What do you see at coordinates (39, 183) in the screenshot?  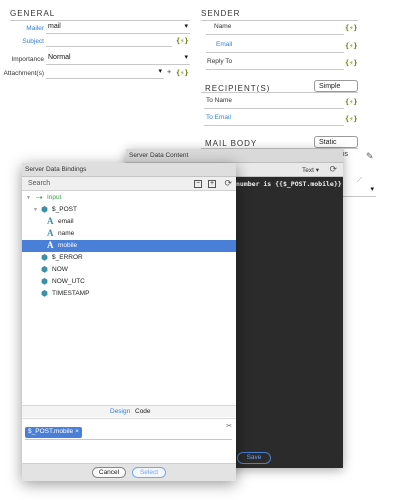 I see `search-input: Search` at bounding box center [39, 183].